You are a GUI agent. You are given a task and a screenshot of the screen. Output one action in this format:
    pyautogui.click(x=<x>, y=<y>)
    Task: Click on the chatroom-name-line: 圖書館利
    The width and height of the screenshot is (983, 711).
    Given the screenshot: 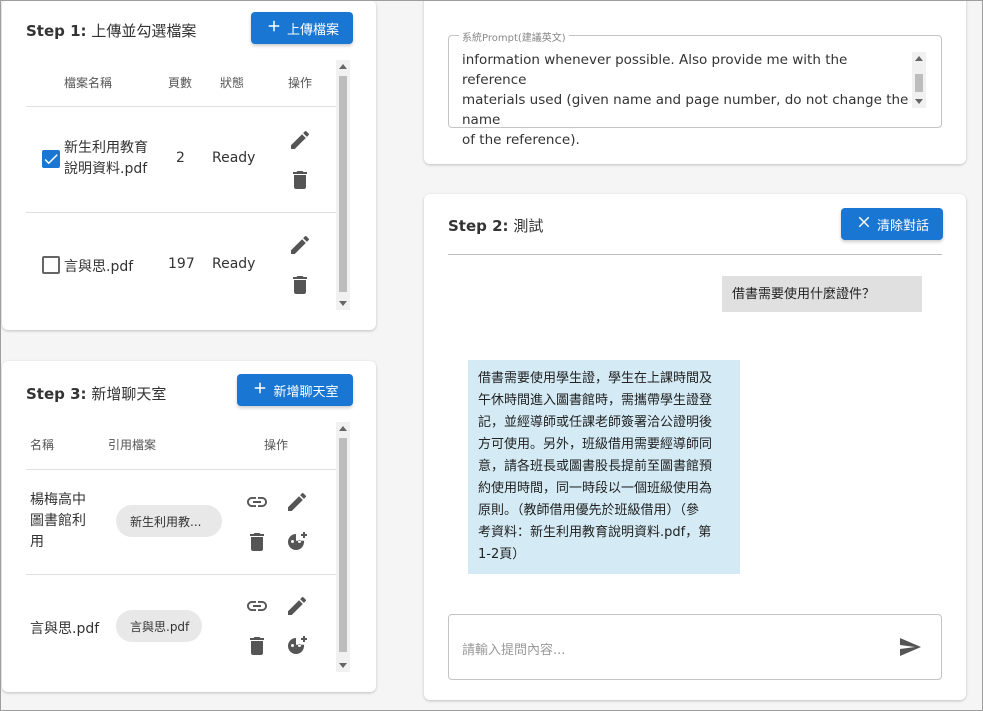 What is the action you would take?
    pyautogui.click(x=58, y=521)
    